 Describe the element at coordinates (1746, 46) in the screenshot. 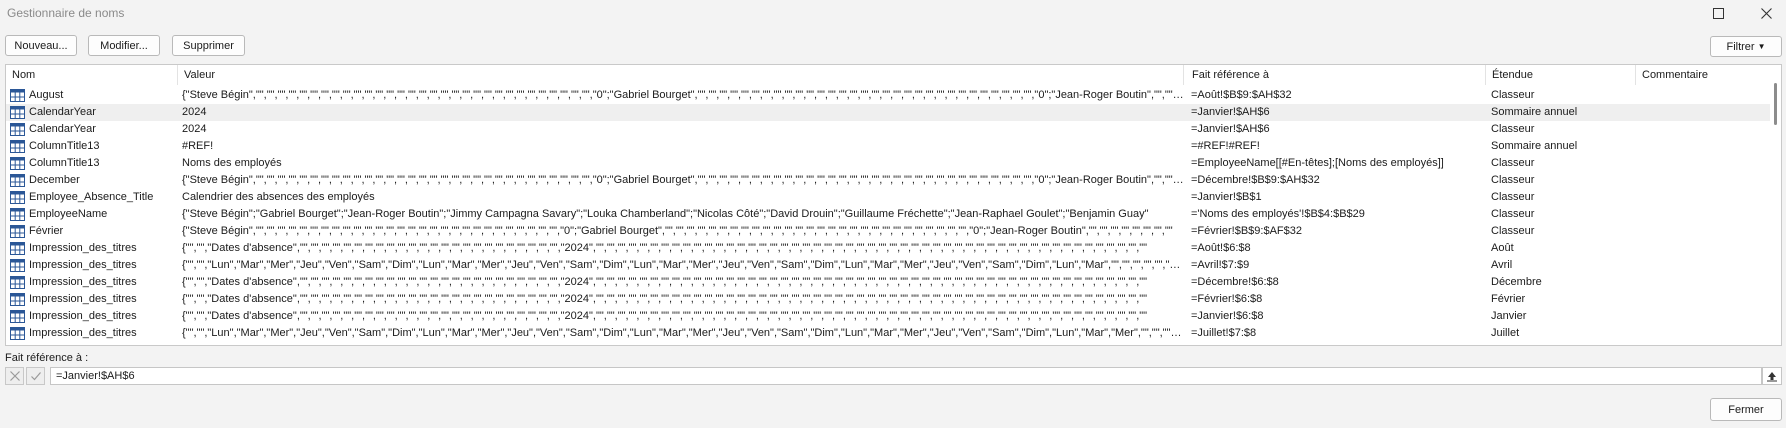

I see `filter-button: Filtrer ▼` at that location.